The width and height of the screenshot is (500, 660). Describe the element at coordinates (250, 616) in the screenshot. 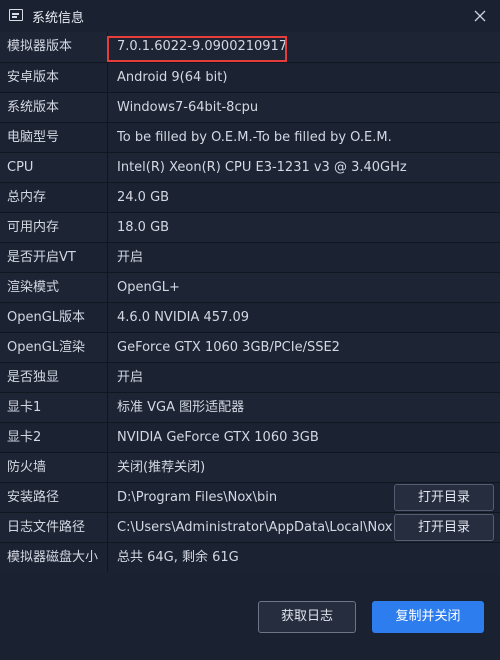

I see `dialog-footer: 获取日志 复制并关闭` at that location.